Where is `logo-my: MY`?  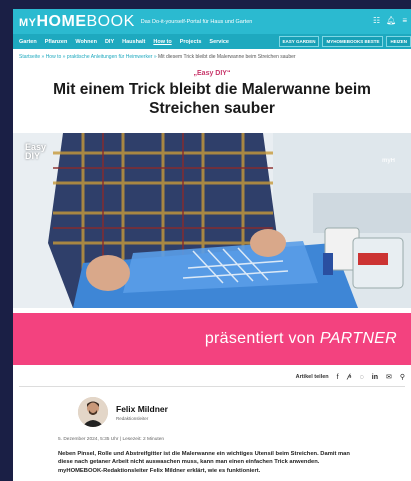 logo-my: MY is located at coordinates (28, 22).